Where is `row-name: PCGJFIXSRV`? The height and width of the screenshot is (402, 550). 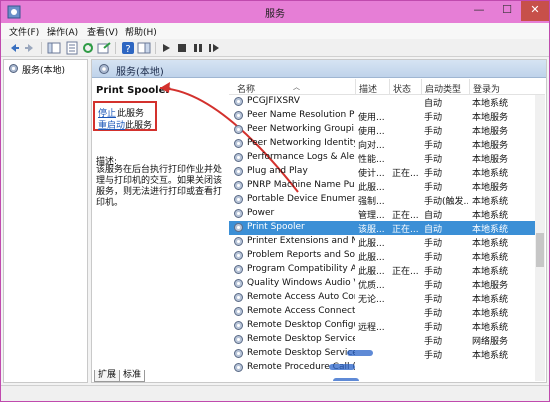
row-name: PCGJFIXSRV is located at coordinates (273, 101).